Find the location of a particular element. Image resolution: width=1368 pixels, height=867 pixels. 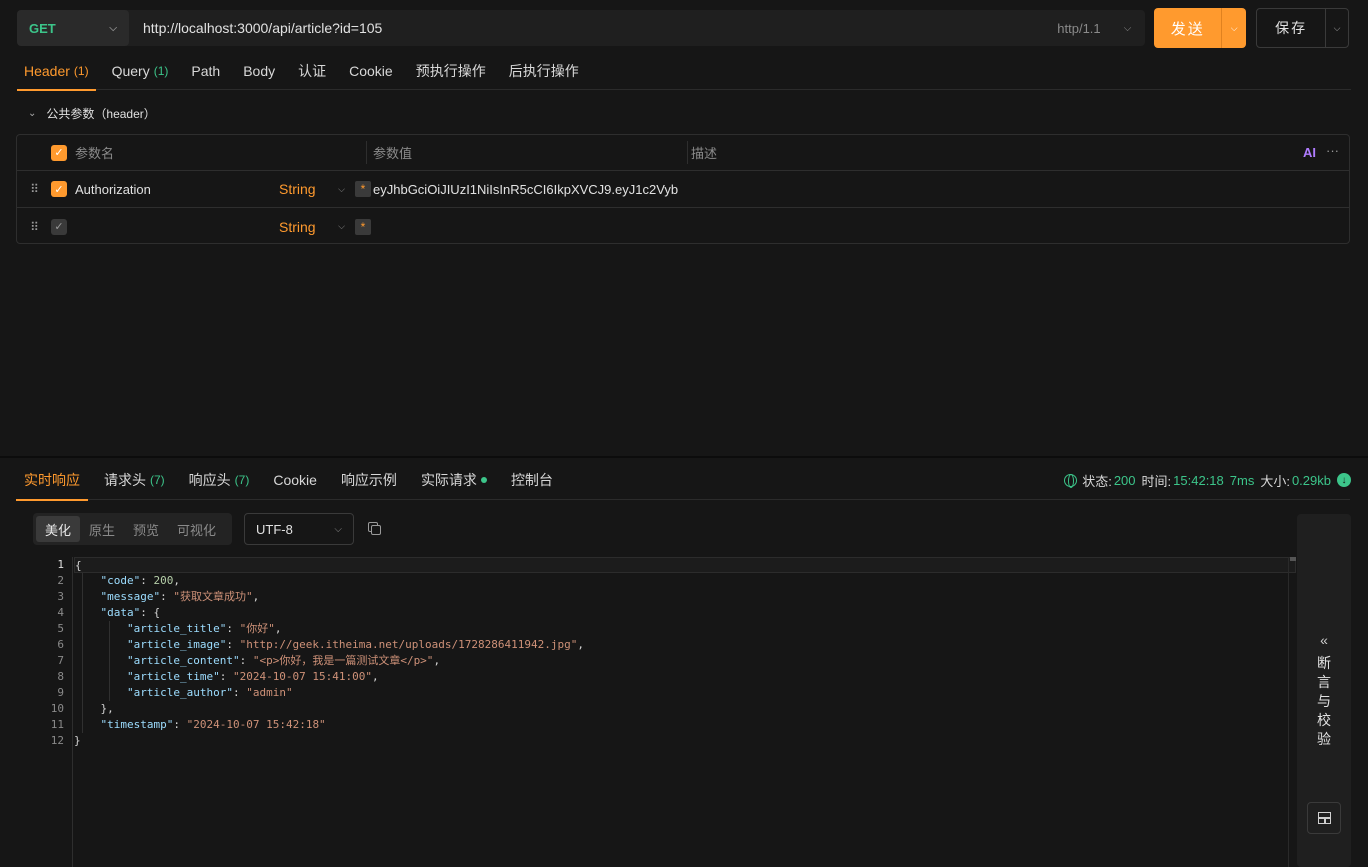

layout-toggle-button is located at coordinates (1324, 818).